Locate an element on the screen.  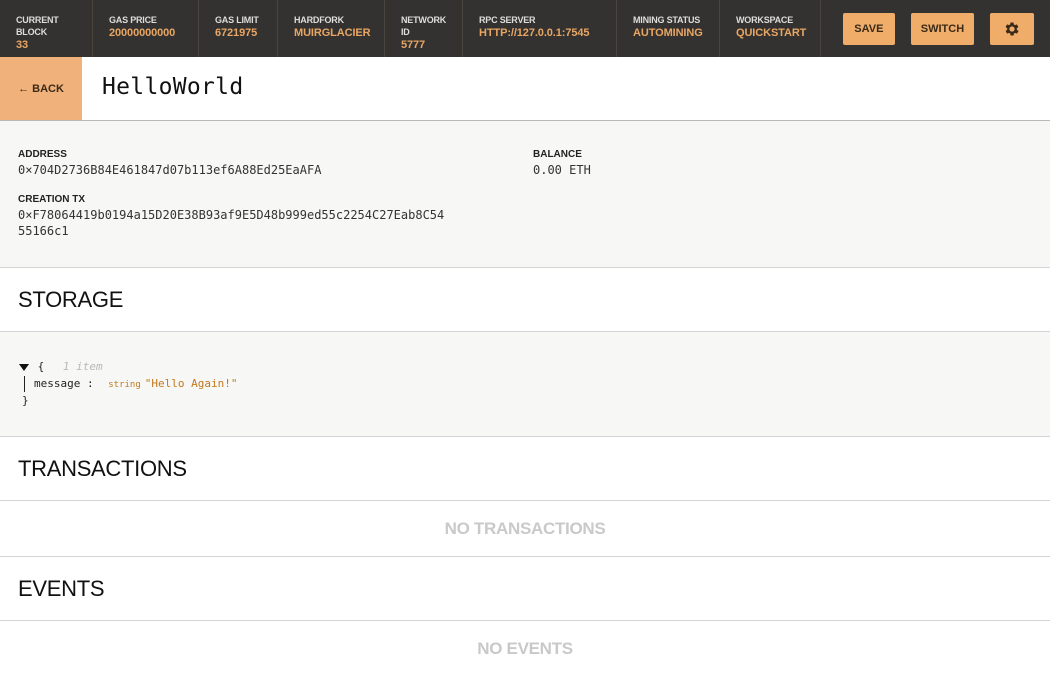
stat-rpc-server: RPC SERVER HTTP://127.0.0.1:7545 is located at coordinates (540, 28).